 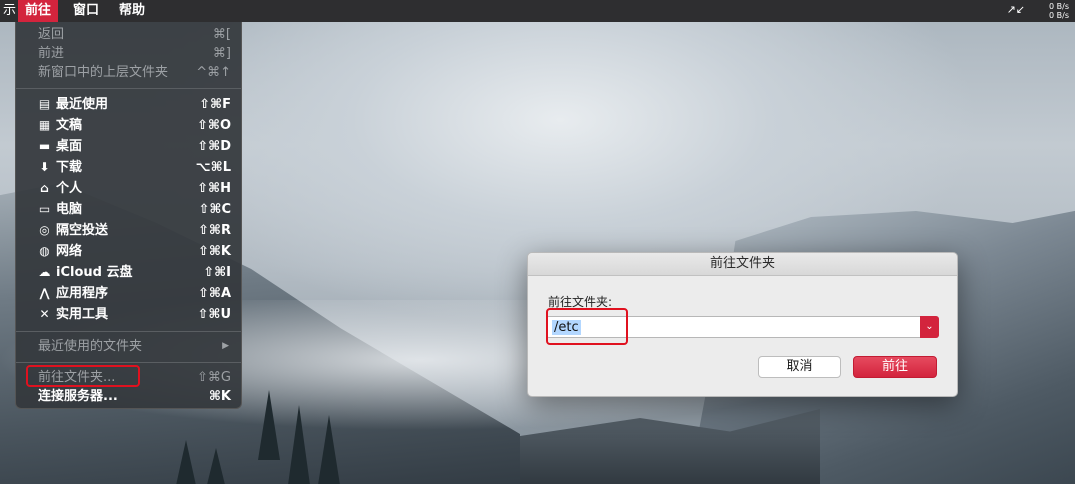 I want to click on go-button: 前往, so click(x=895, y=367).